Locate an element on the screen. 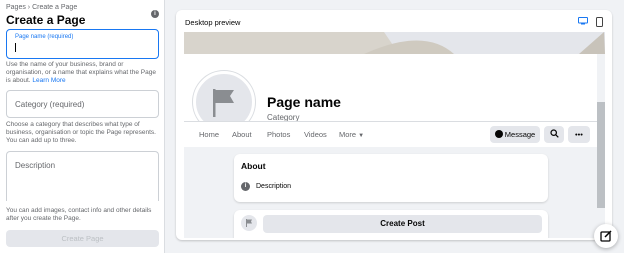 This screenshot has height=253, width=624. preview-title: Desktop preview is located at coordinates (213, 22).